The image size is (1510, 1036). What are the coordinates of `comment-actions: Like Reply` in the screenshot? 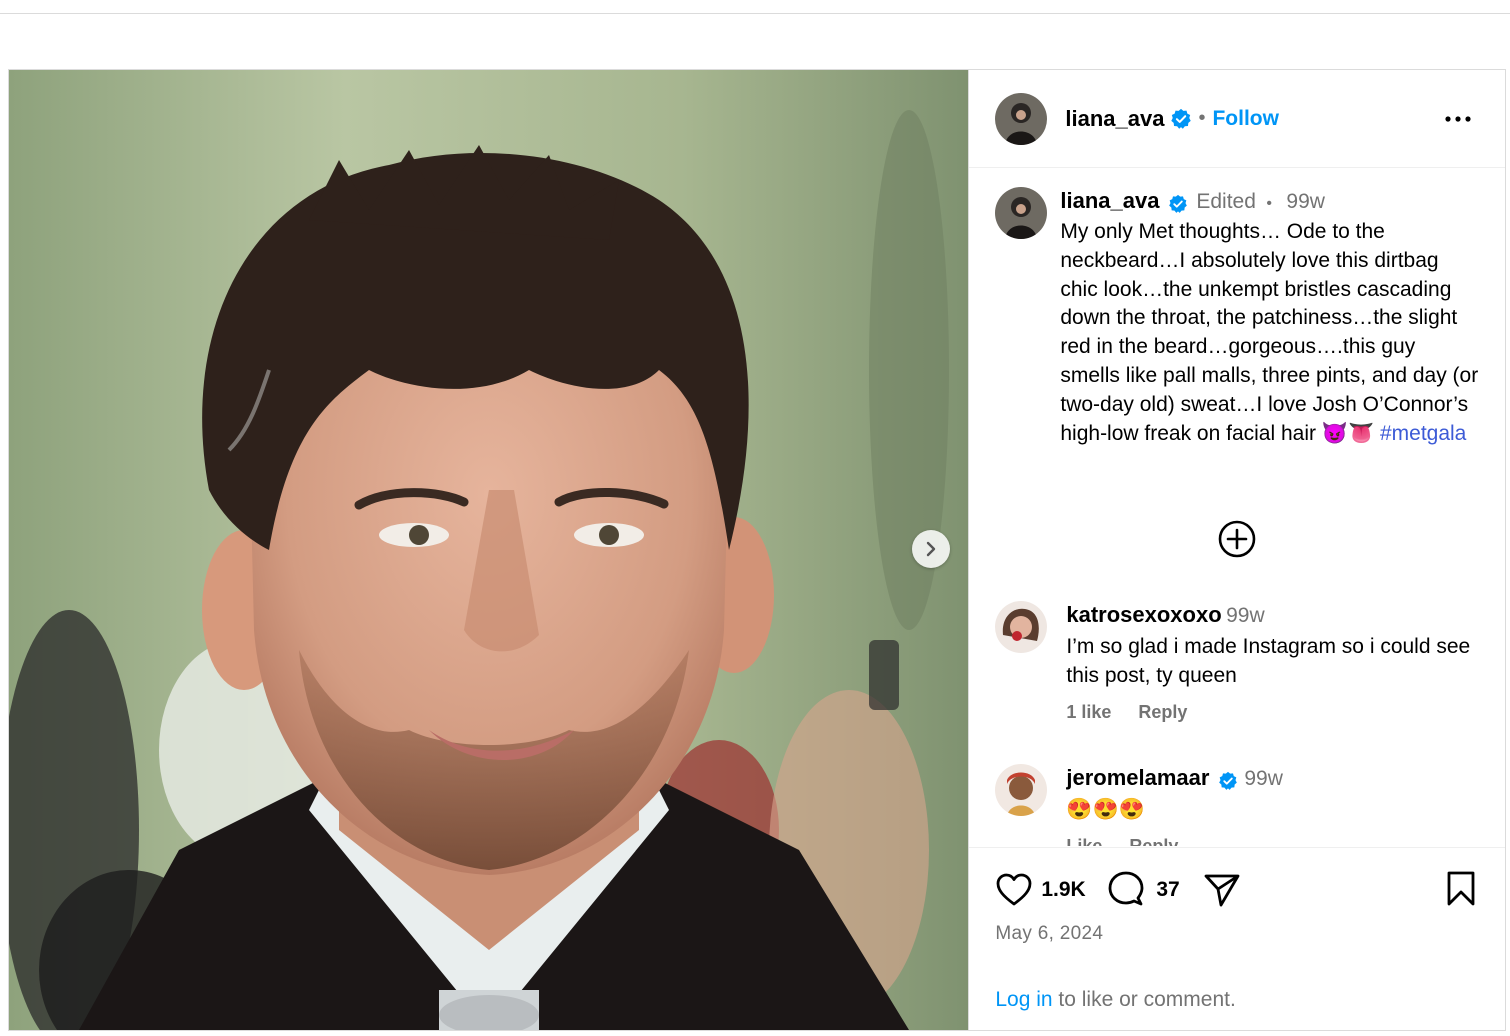 It's located at (1276, 841).